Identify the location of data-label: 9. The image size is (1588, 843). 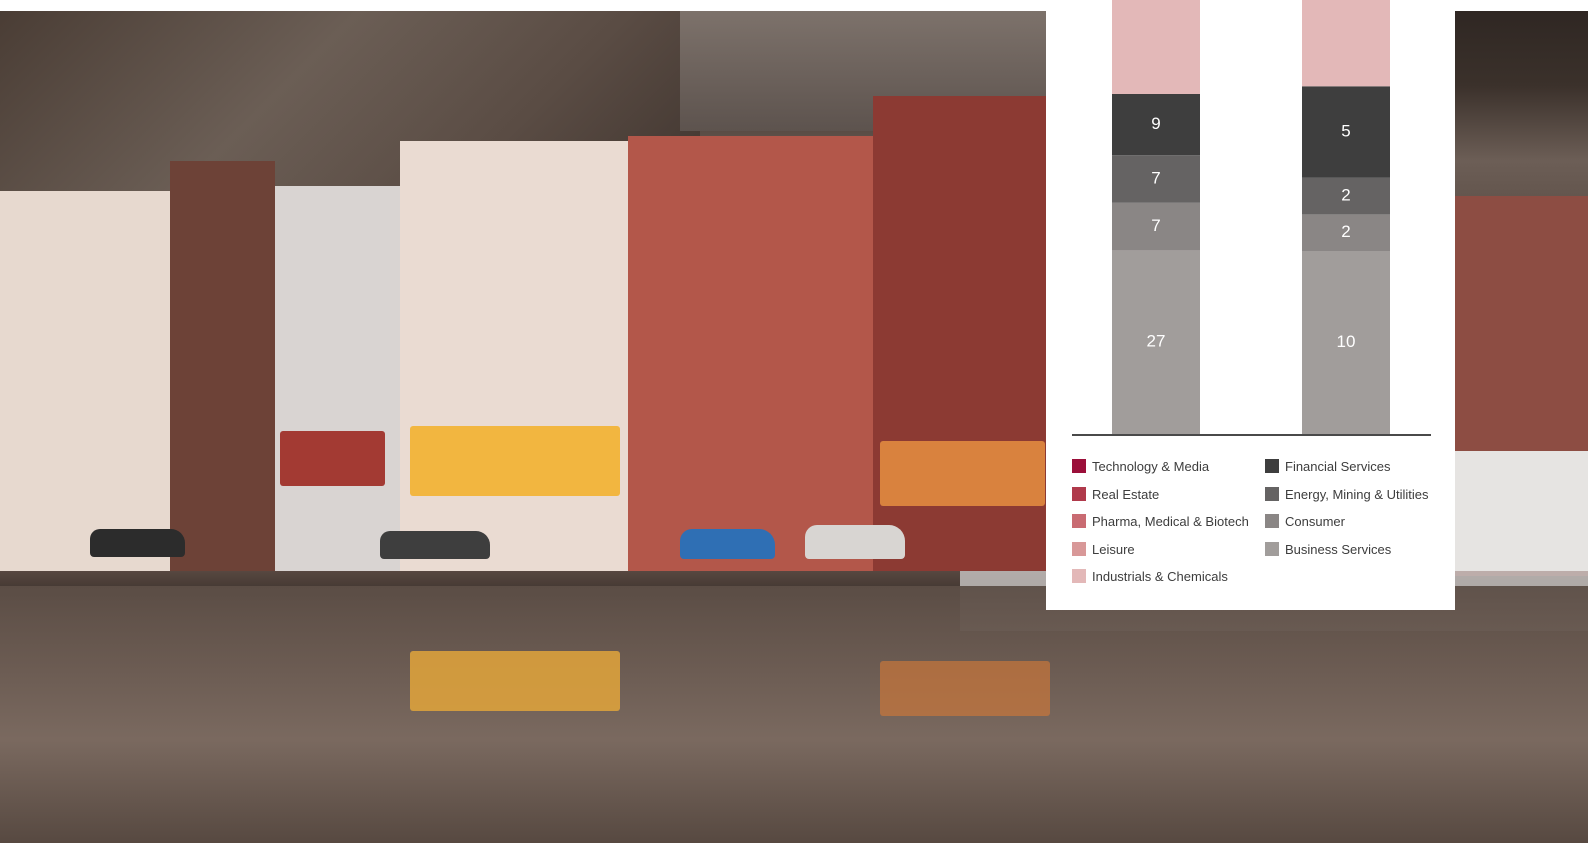
(1155, 123).